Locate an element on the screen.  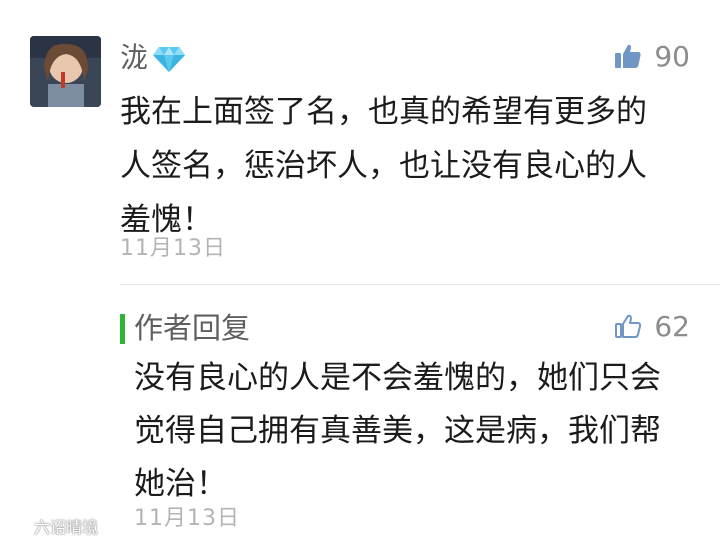
like-count: 62 is located at coordinates (672, 326).